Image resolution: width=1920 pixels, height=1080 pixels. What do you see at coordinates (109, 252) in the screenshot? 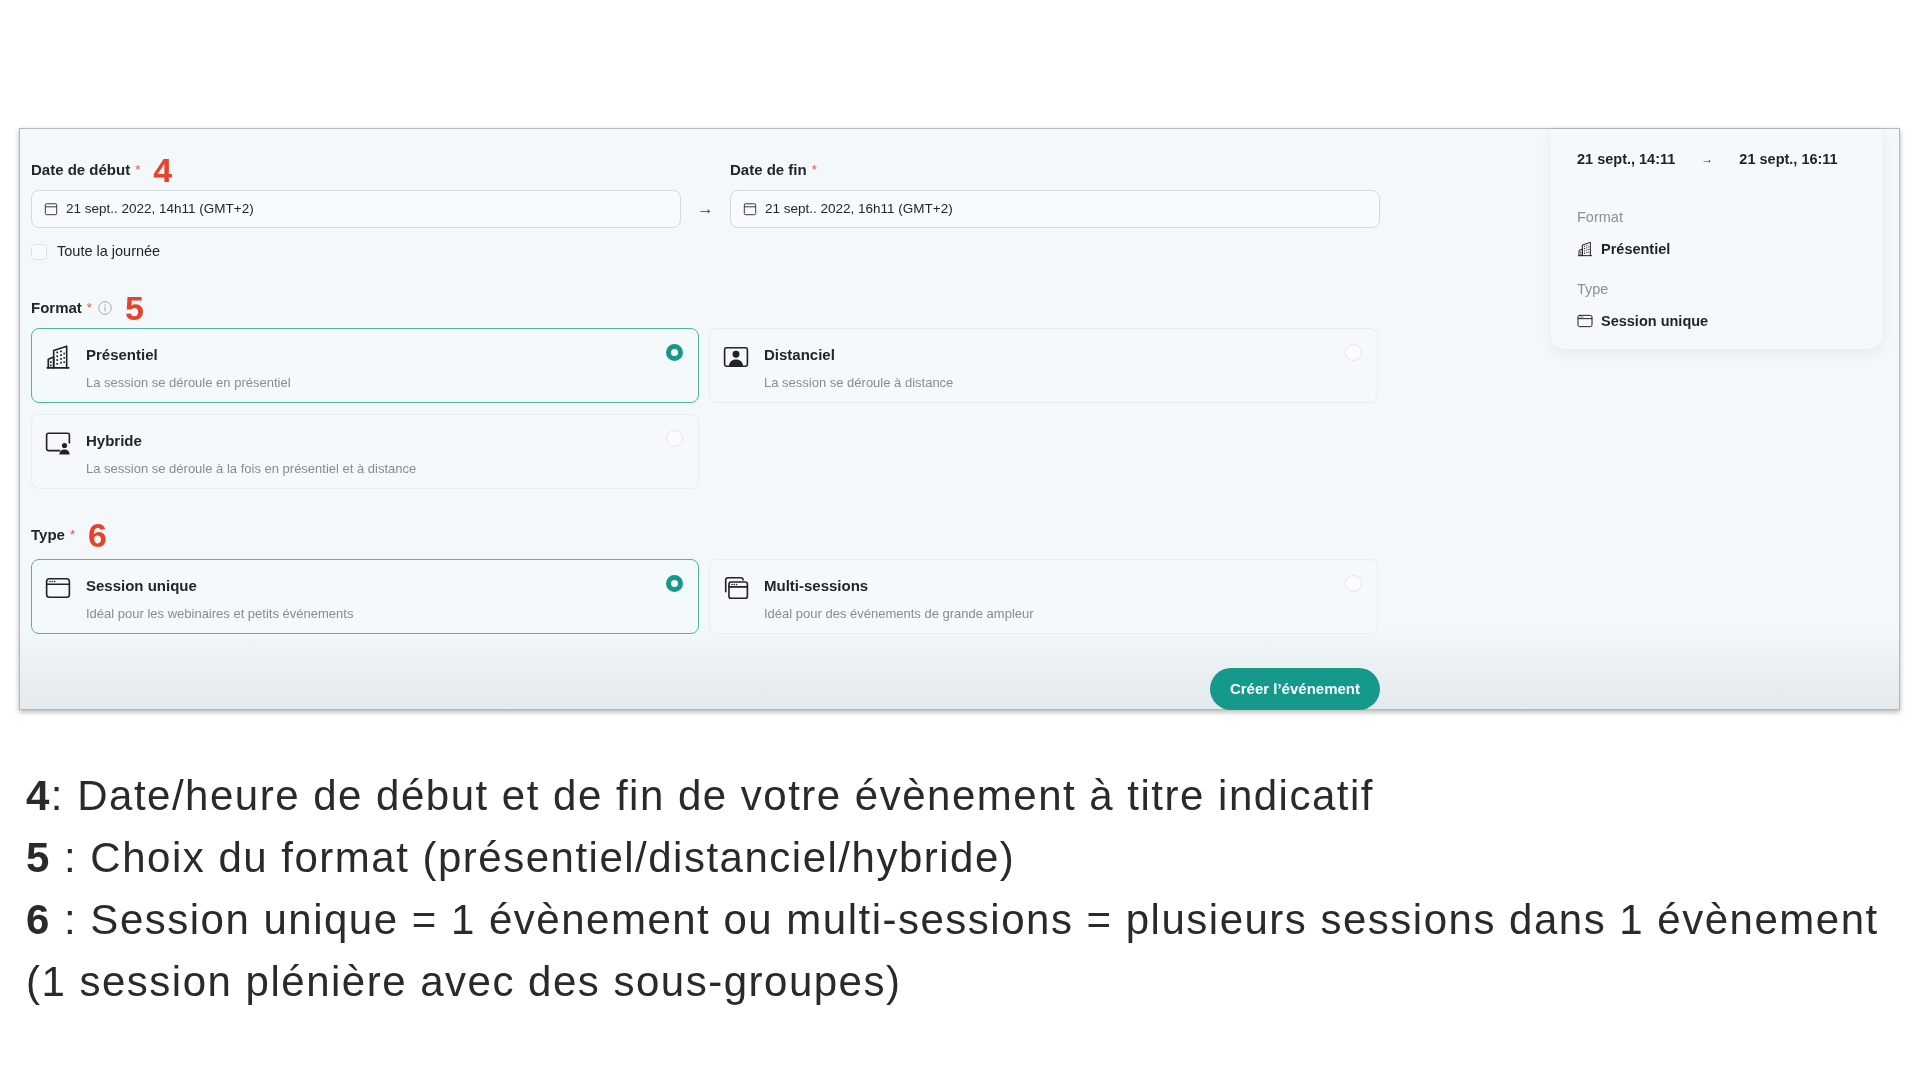
I see `checkbox-label: Toute la journée` at bounding box center [109, 252].